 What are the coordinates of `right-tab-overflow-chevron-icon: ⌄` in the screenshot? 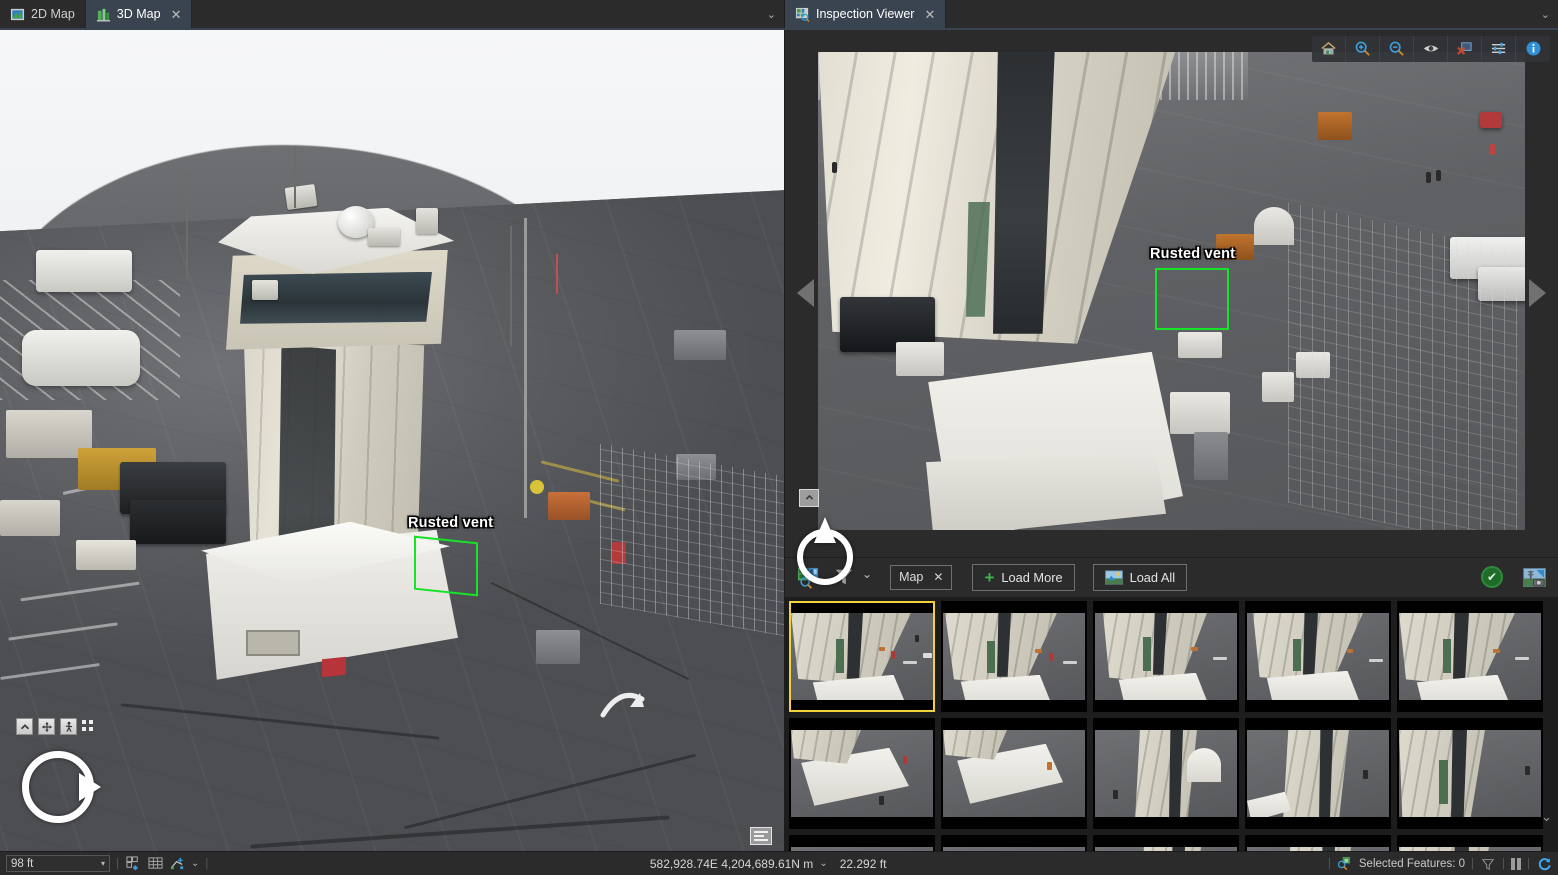 It's located at (1545, 14).